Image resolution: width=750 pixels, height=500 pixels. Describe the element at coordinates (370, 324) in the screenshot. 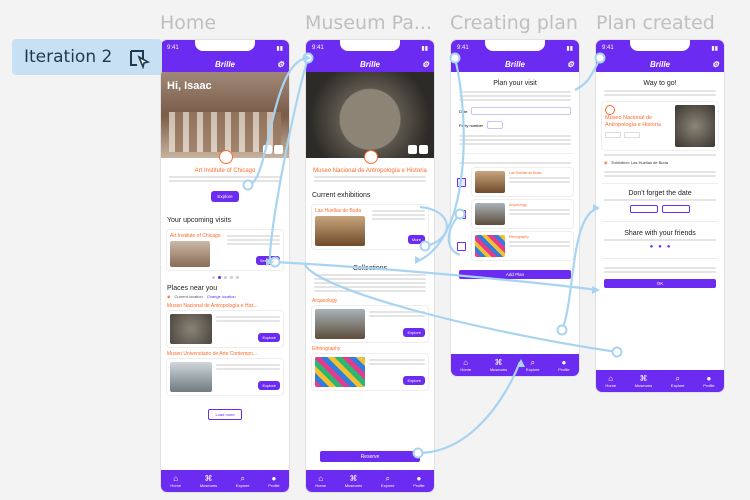

I see `collection-card-1: Explore` at that location.